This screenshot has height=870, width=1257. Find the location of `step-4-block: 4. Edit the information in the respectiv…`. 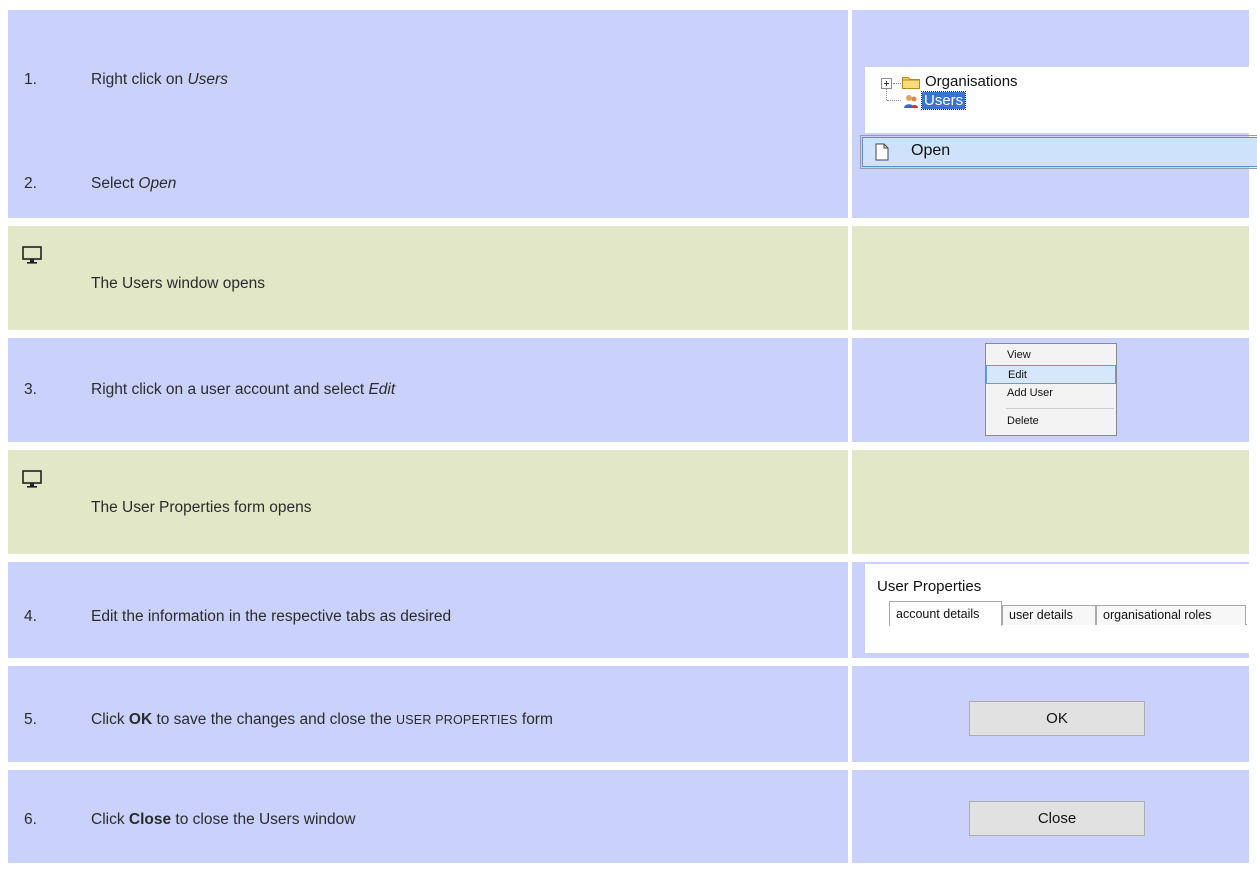

step-4-block: 4. Edit the information in the respectiv… is located at coordinates (628, 610).